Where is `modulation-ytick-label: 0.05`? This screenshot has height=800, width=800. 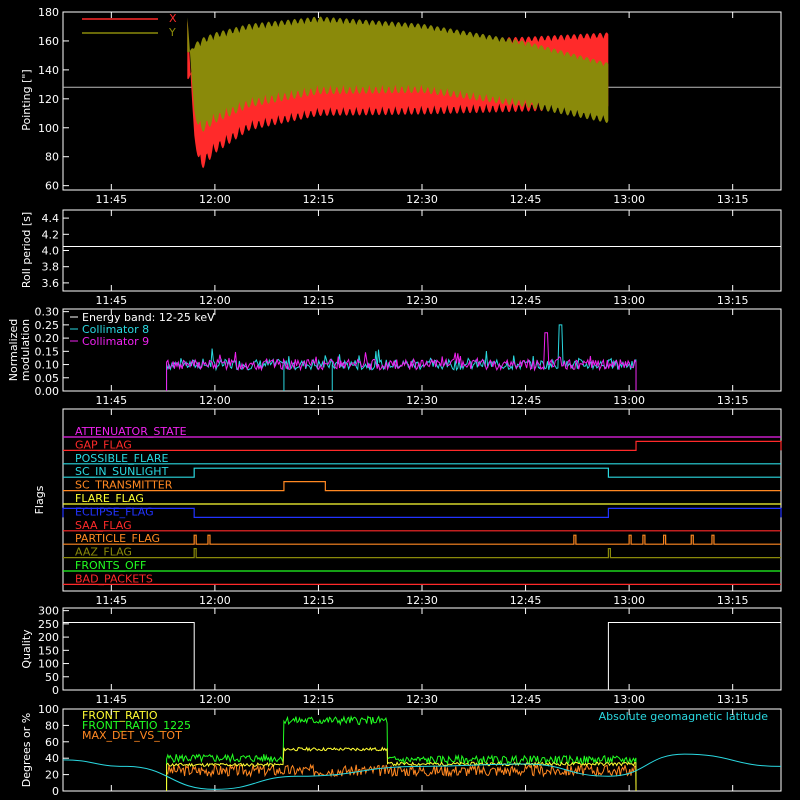
modulation-ytick-label: 0.05 is located at coordinates (47, 378).